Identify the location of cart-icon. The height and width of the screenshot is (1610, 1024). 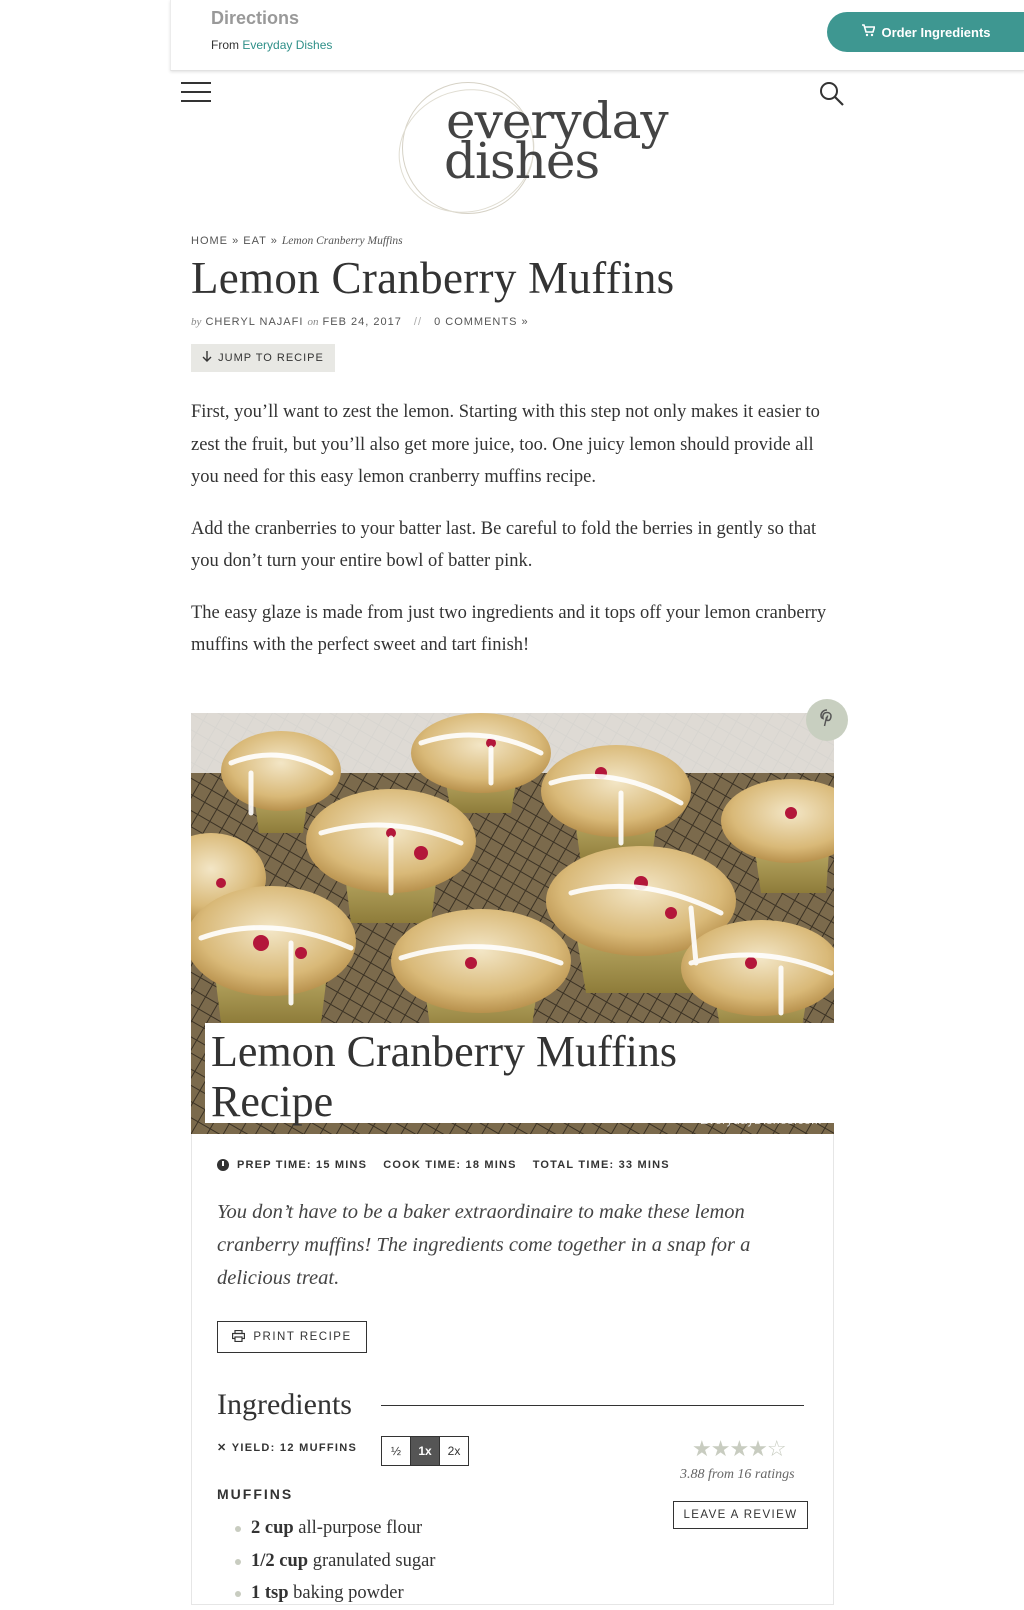
(869, 32).